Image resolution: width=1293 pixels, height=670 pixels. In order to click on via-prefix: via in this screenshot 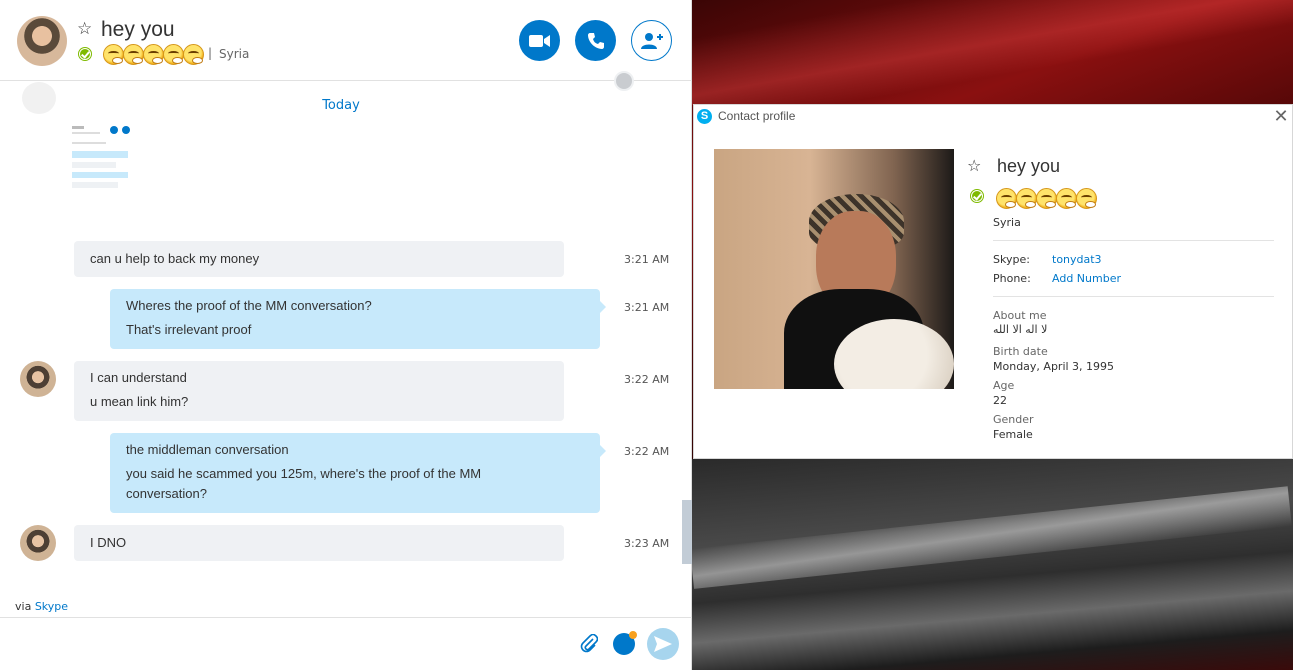, I will do `click(23, 606)`.